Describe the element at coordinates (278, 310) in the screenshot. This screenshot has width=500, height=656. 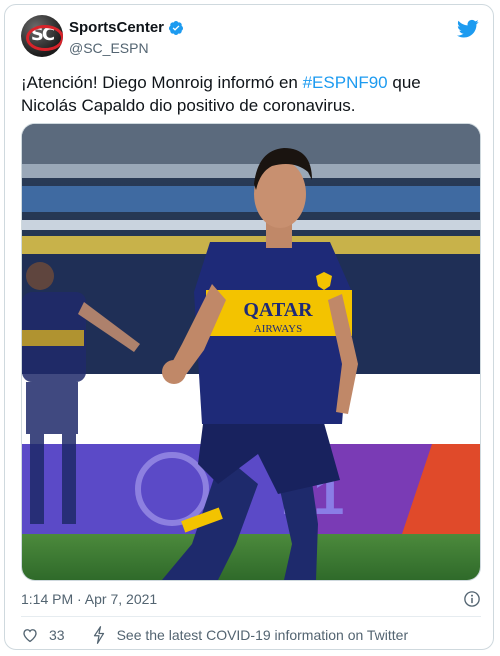
I see `jersey-sponsor-text: QATAR` at that location.